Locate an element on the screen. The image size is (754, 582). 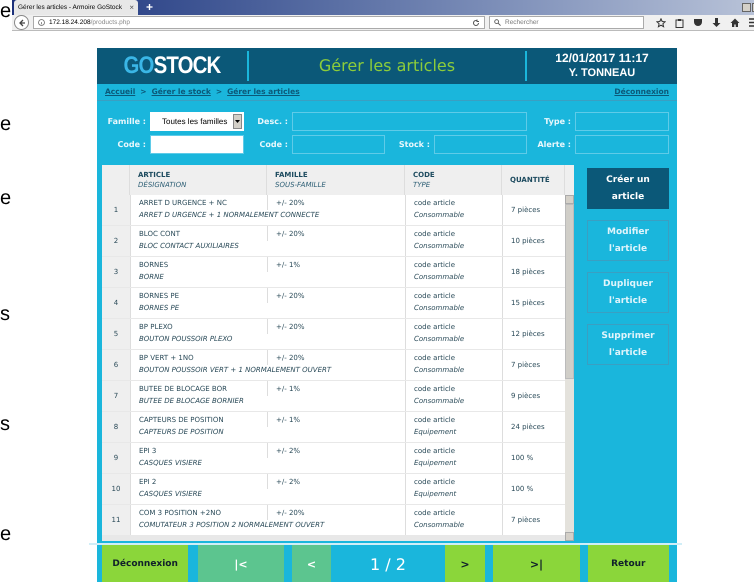
reload-icon is located at coordinates (476, 22).